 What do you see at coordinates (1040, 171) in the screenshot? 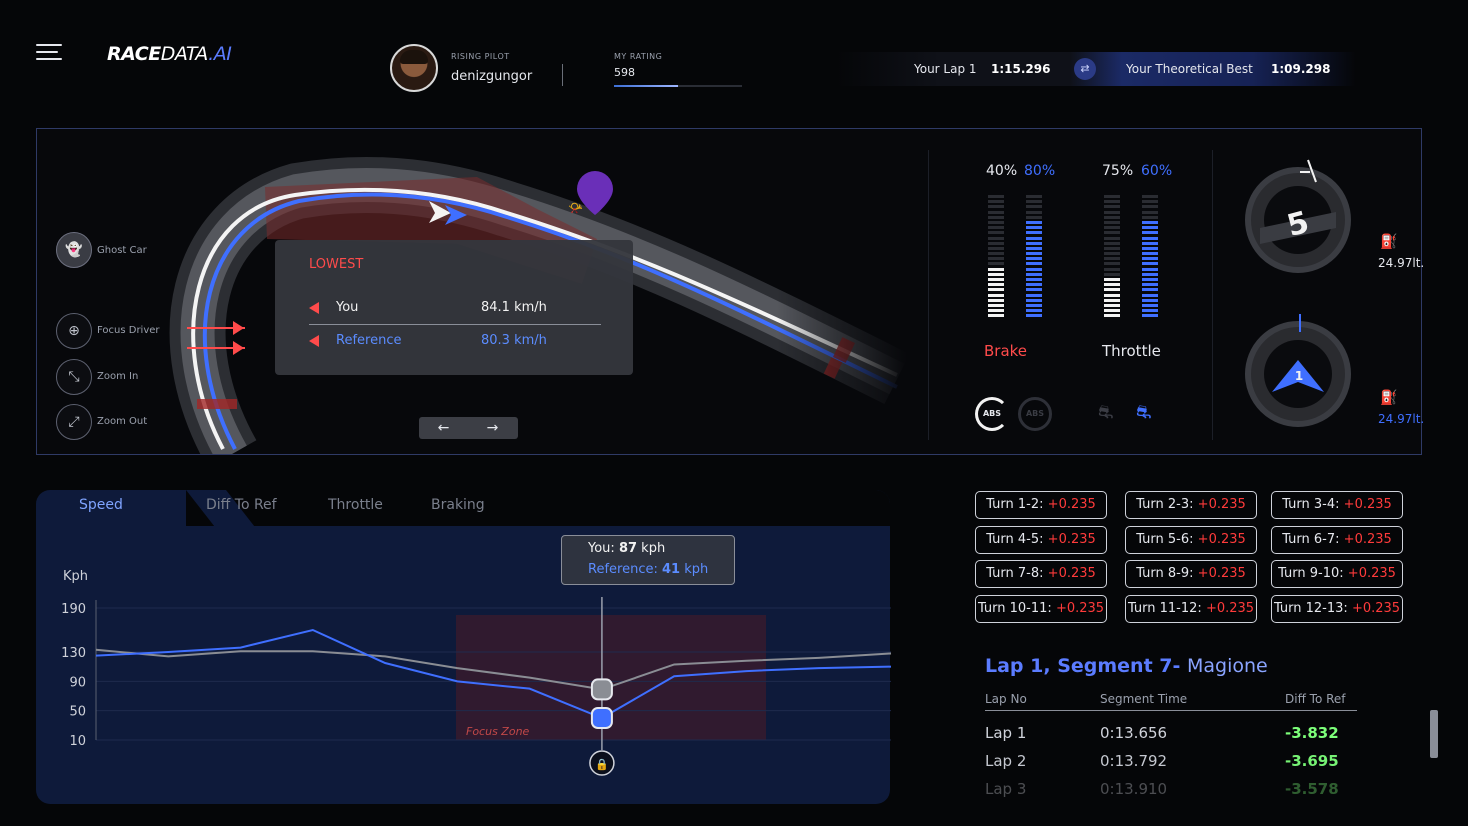
I see `brake-ref-pct: 80%` at bounding box center [1040, 171].